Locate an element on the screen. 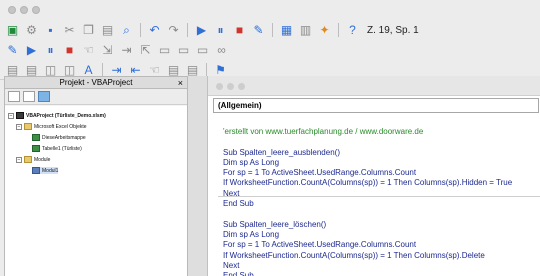 The image size is (540, 276). zoom-window-button is located at coordinates (36, 10).